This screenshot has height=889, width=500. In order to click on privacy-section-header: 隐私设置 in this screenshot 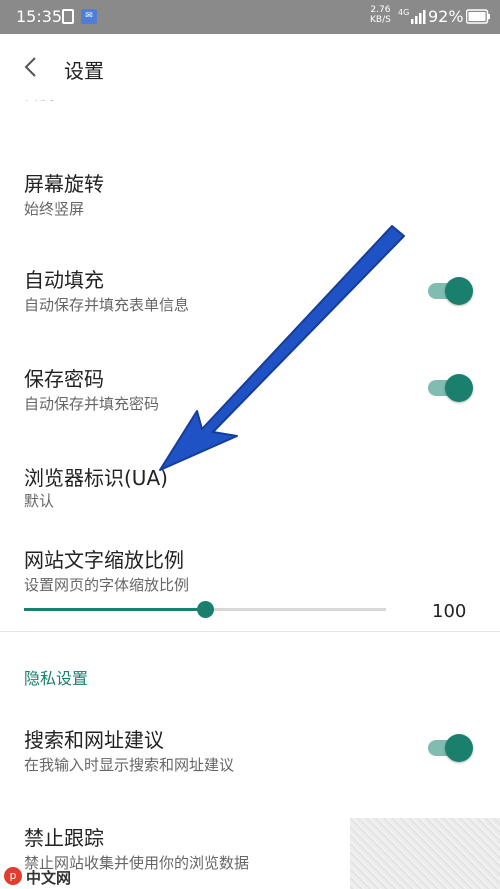, I will do `click(56, 678)`.